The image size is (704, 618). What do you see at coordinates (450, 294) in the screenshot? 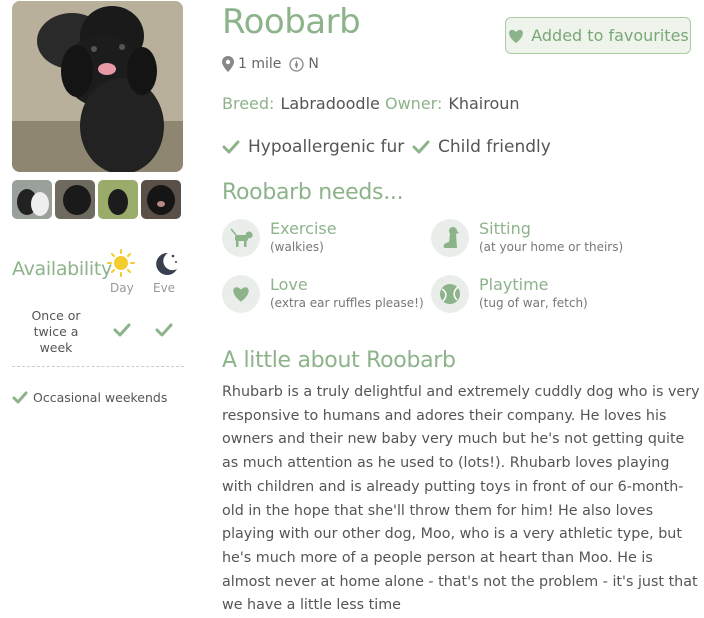
I see `ball-icon` at bounding box center [450, 294].